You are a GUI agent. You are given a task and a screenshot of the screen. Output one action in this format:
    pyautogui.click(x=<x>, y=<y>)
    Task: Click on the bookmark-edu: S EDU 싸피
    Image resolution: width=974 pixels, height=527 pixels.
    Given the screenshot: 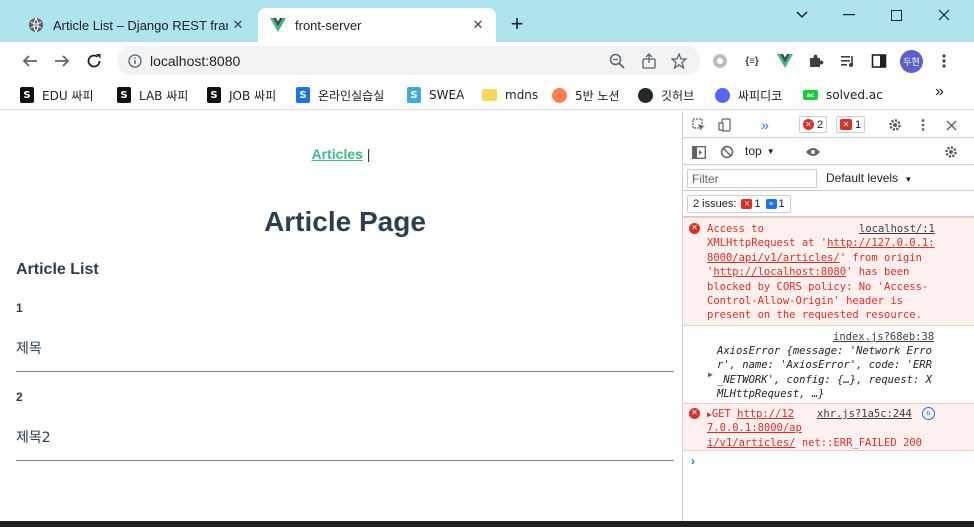 What is the action you would take?
    pyautogui.click(x=57, y=95)
    